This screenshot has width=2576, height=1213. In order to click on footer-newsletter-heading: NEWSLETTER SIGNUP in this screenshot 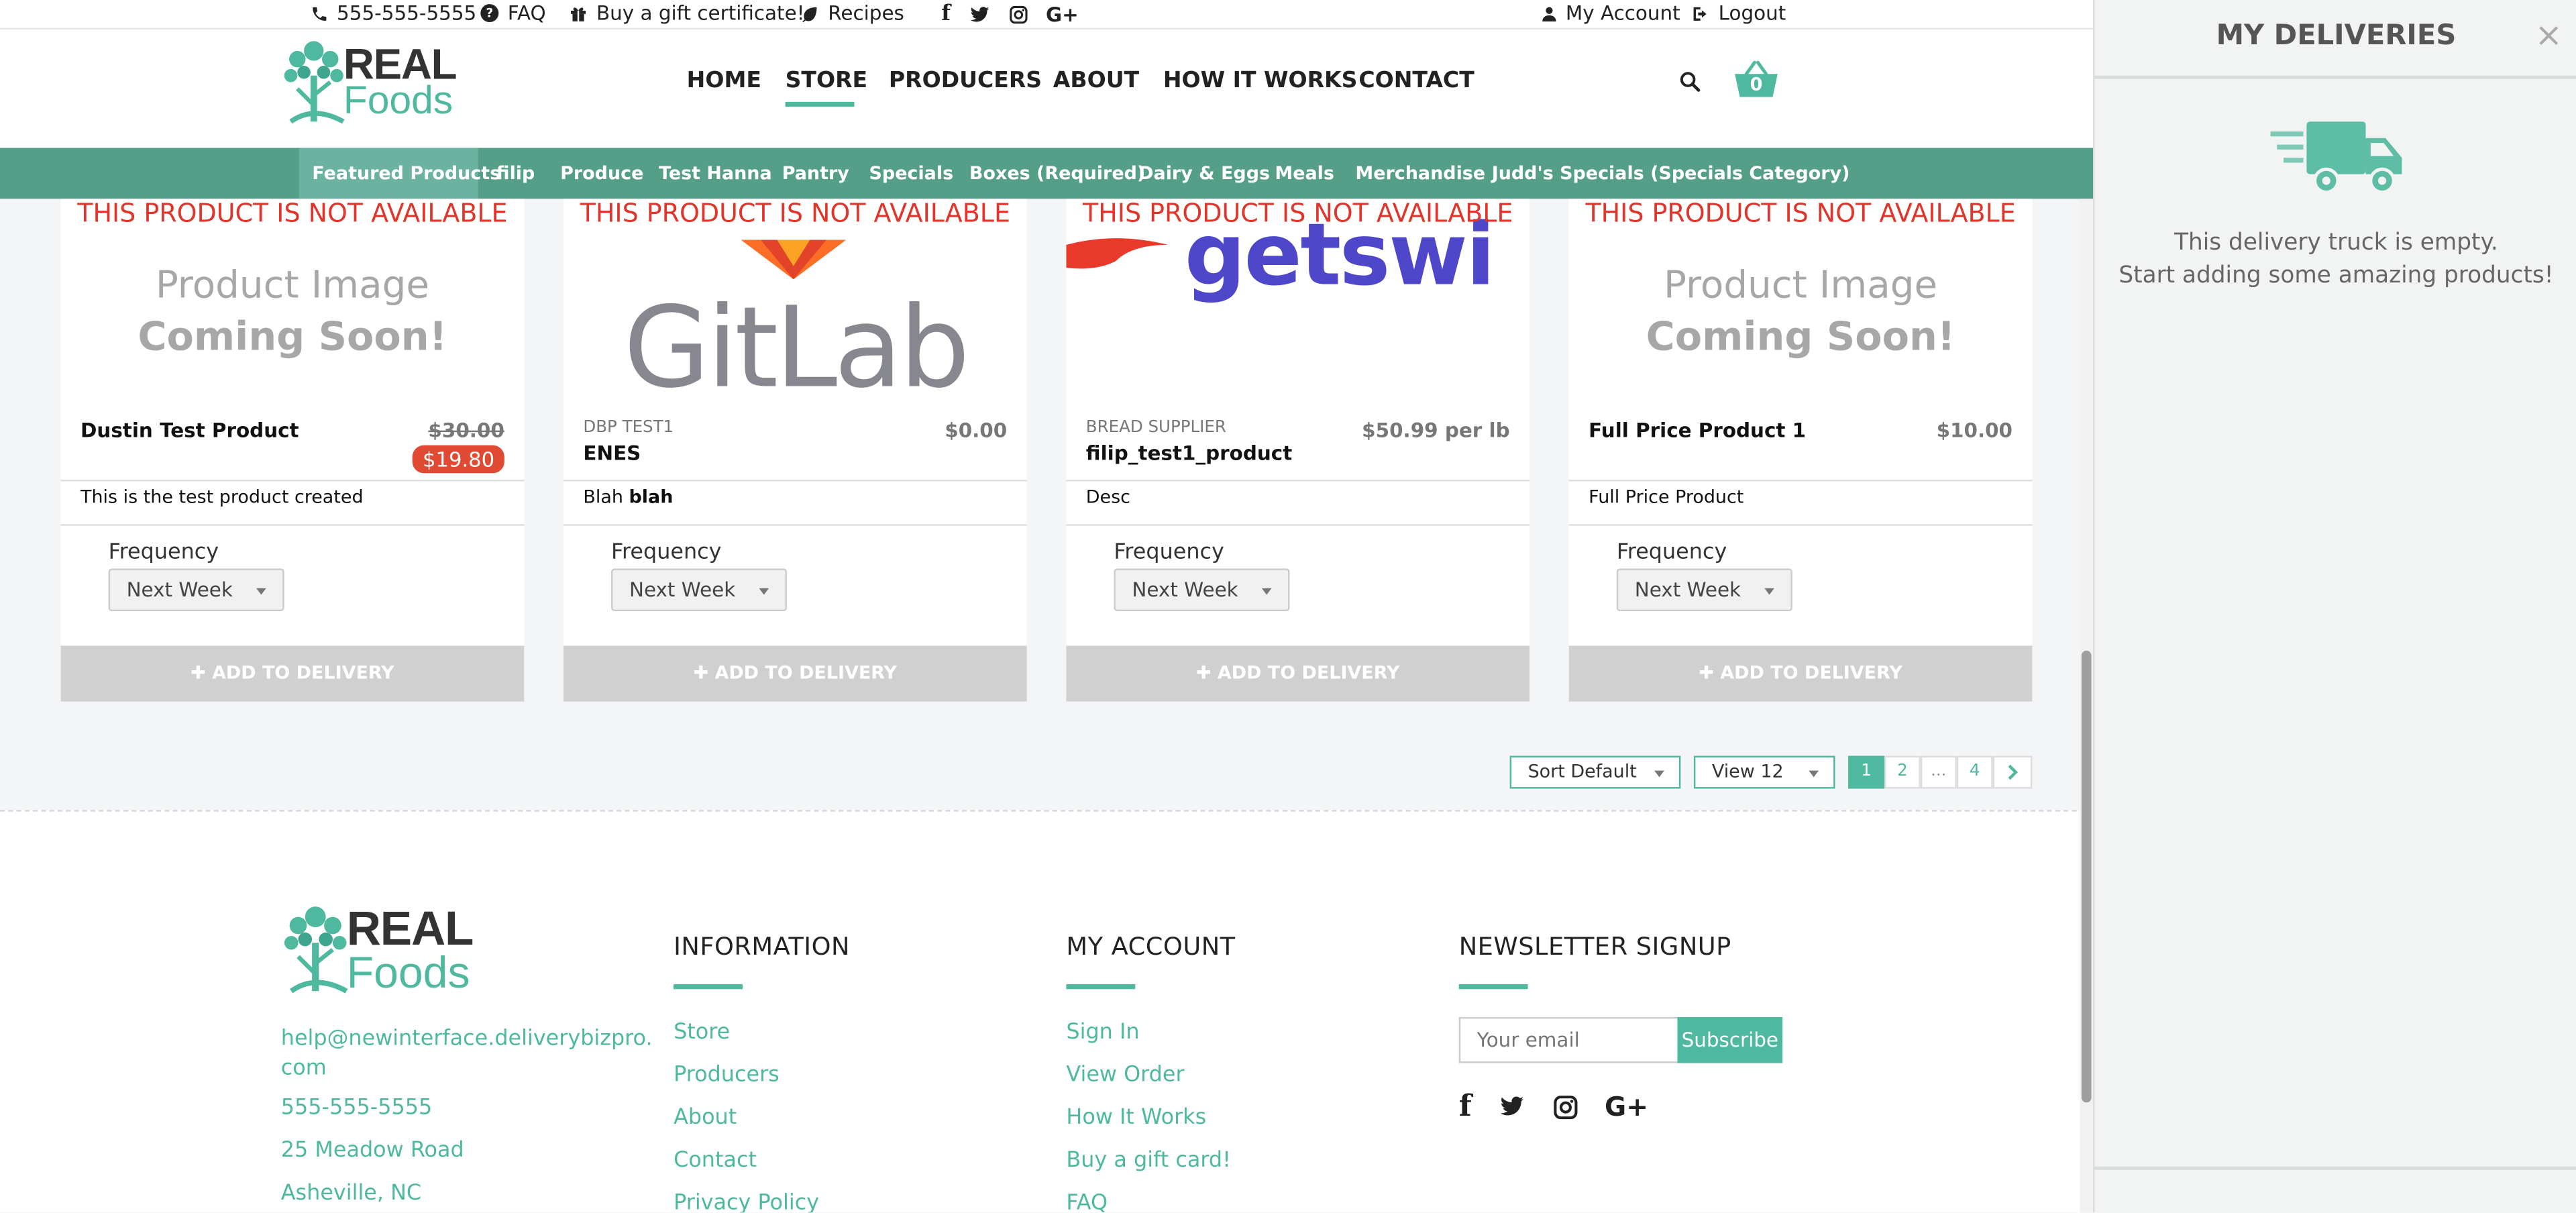, I will do `click(1594, 946)`.